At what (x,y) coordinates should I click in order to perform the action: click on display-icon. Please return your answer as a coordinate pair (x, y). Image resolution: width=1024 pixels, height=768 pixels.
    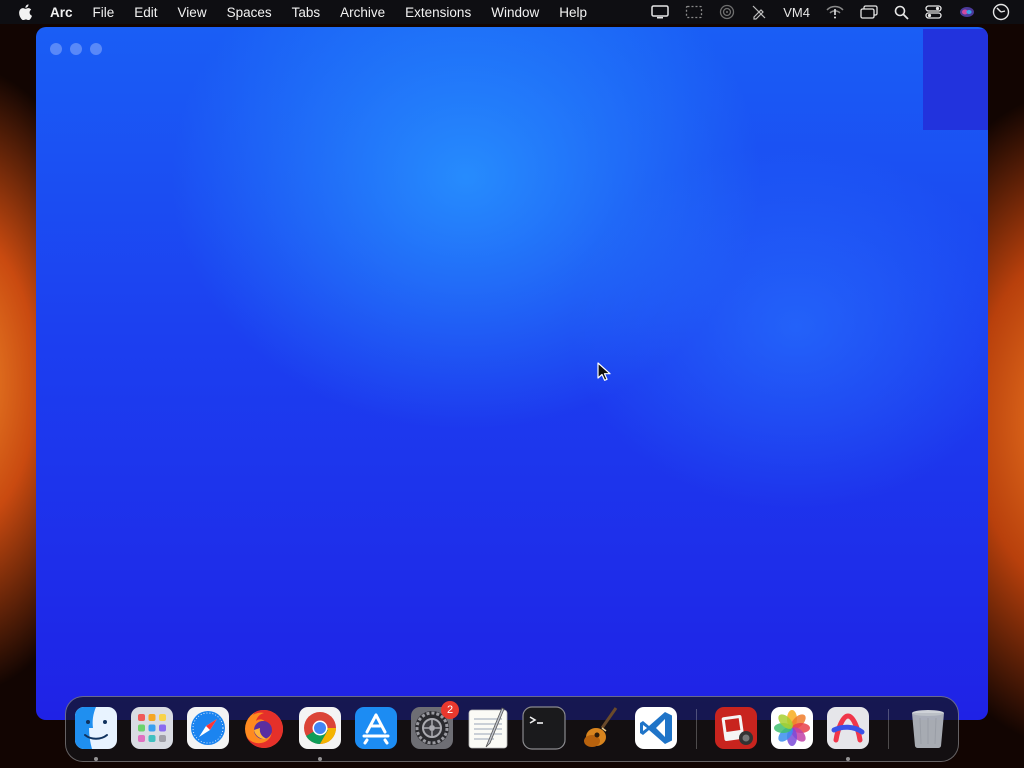
    Looking at the image, I should click on (660, 12).